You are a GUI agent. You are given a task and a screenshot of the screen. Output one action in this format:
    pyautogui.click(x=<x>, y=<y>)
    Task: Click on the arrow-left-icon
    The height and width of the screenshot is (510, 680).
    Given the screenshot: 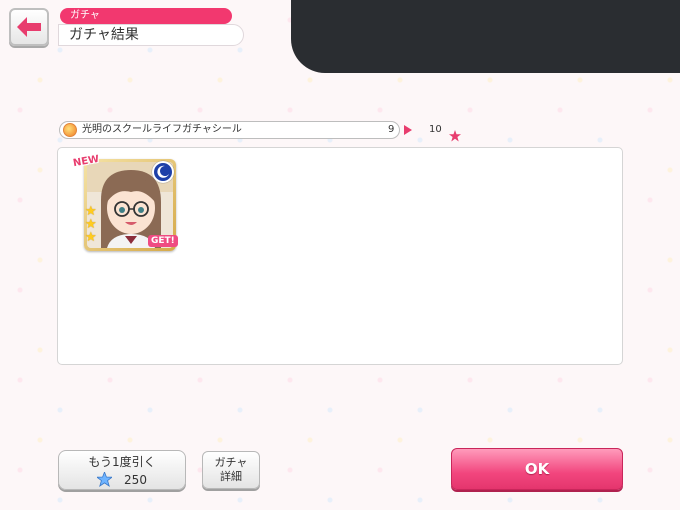 What is the action you would take?
    pyautogui.click(x=29, y=27)
    